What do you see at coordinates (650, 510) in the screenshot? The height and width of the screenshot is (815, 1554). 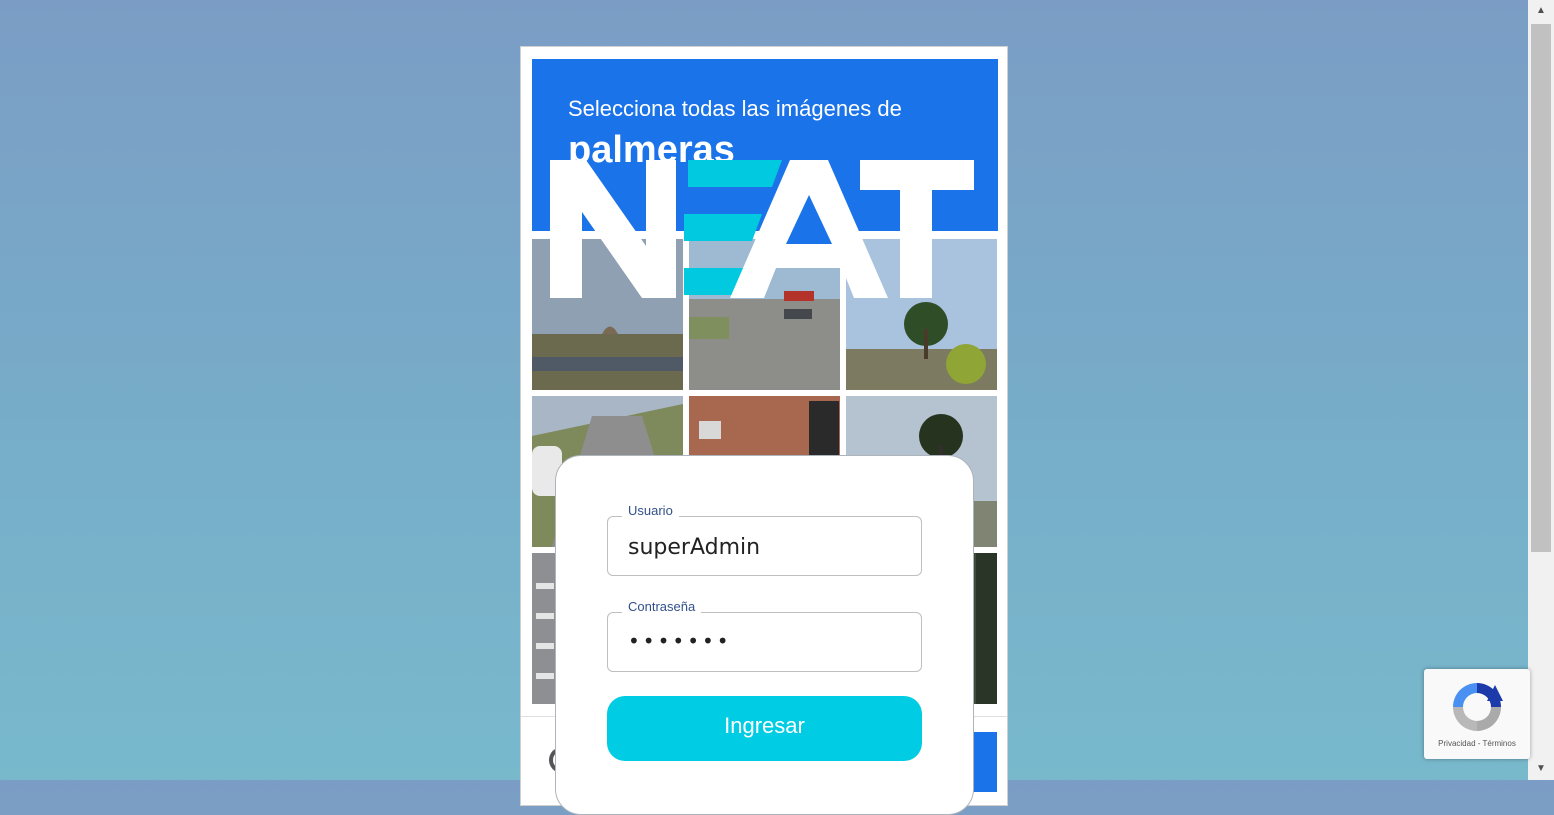 I see `username-label: Usuario` at bounding box center [650, 510].